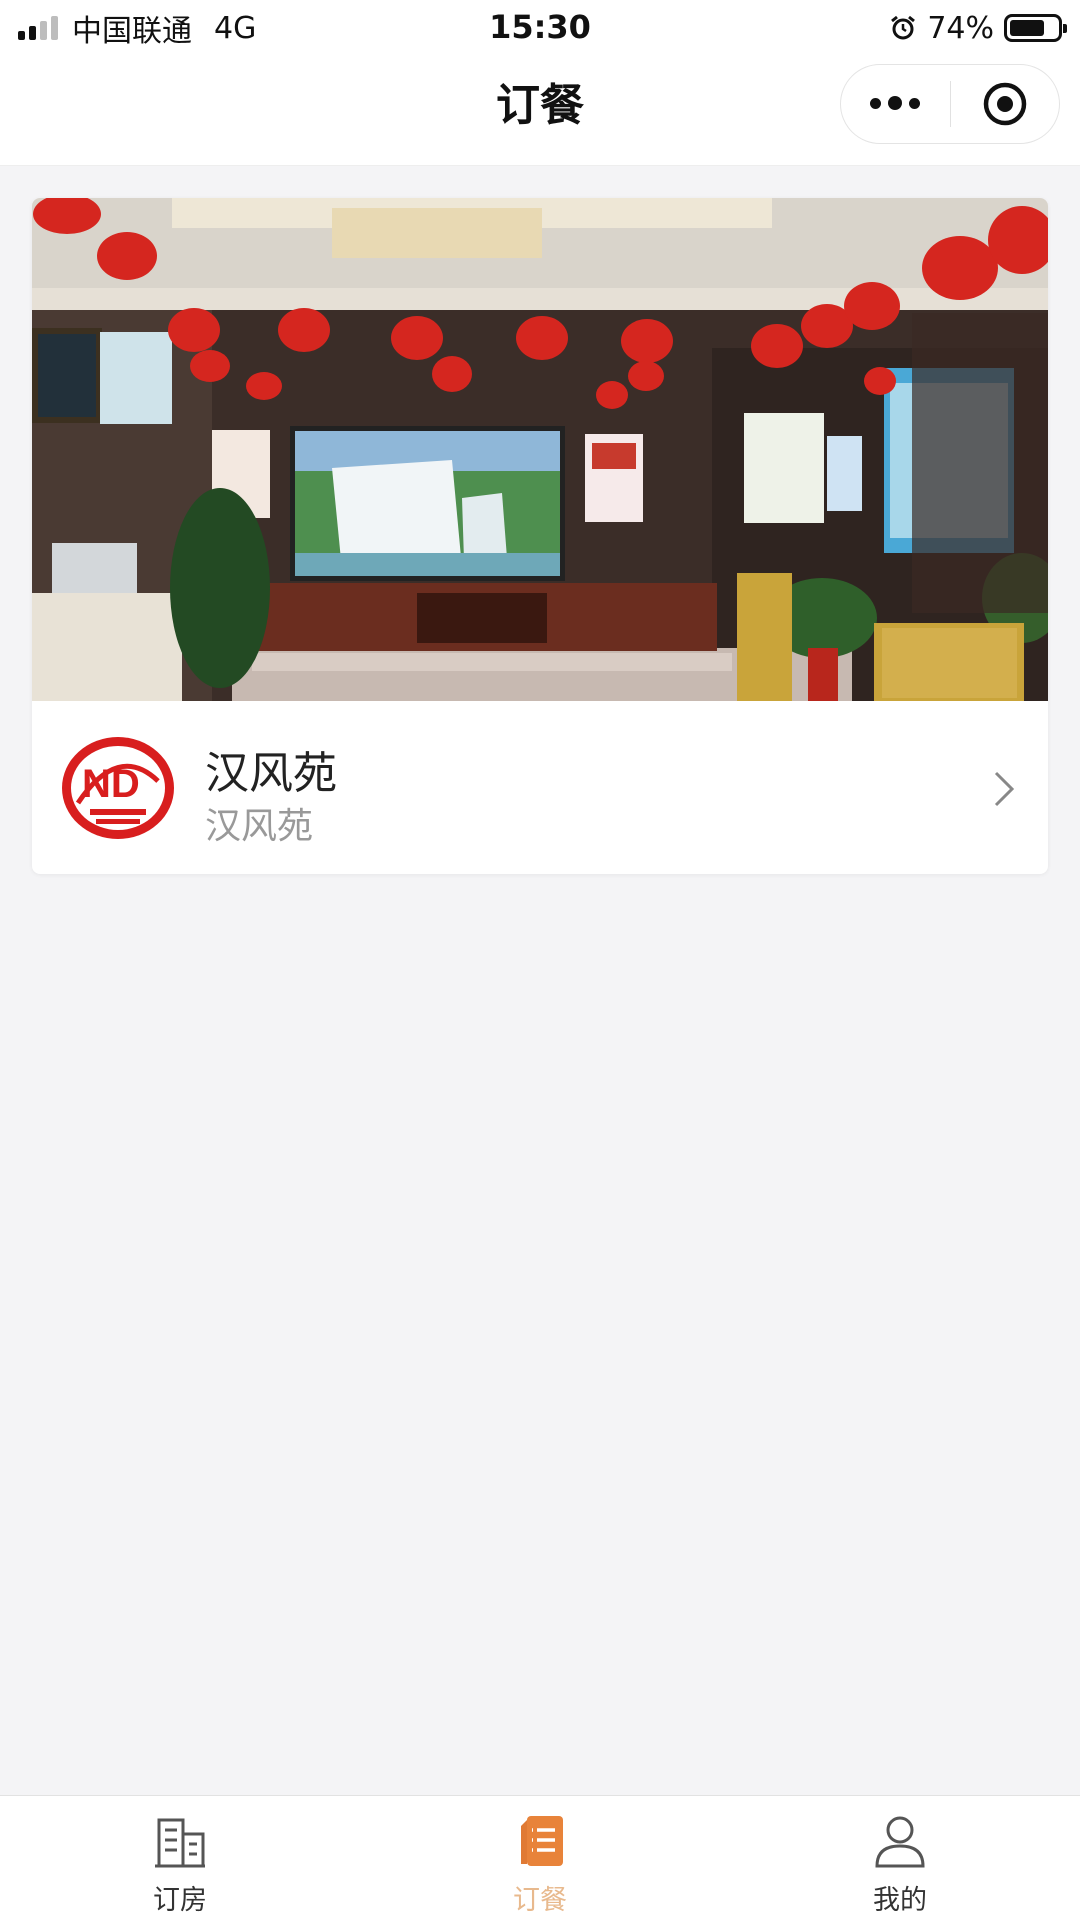 The width and height of the screenshot is (1080, 1920). I want to click on alarm-icon, so click(903, 27).